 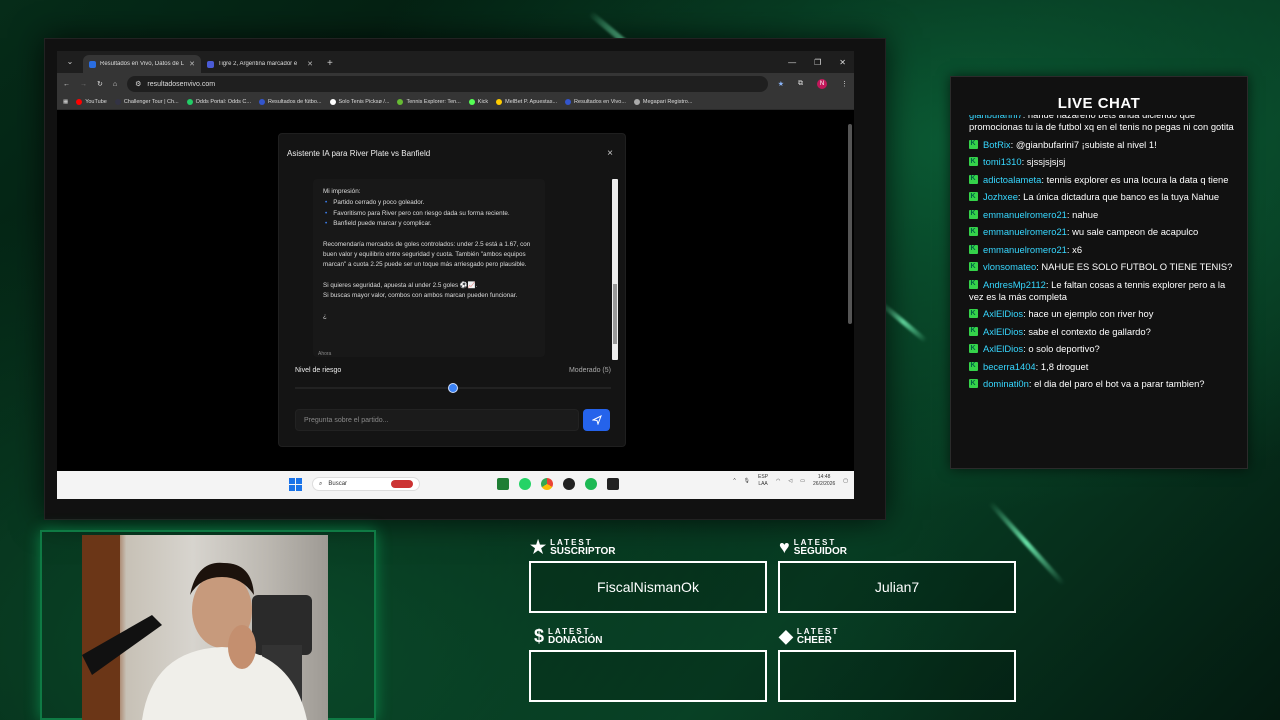 I want to click on back-icon: ←, so click(x=66, y=84).